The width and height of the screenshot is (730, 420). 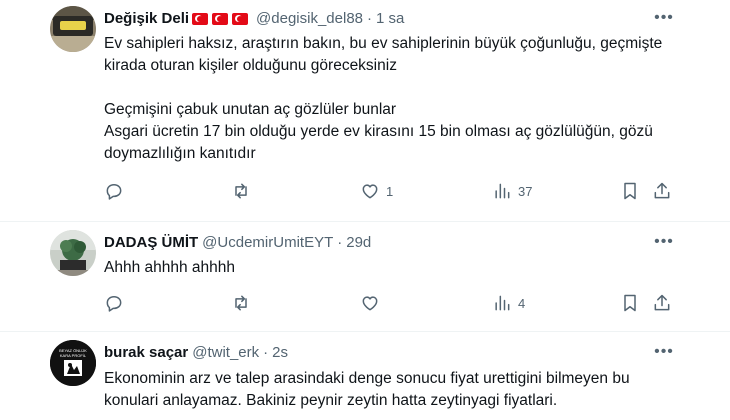 What do you see at coordinates (280, 353) in the screenshot?
I see `timestamp: 2s` at bounding box center [280, 353].